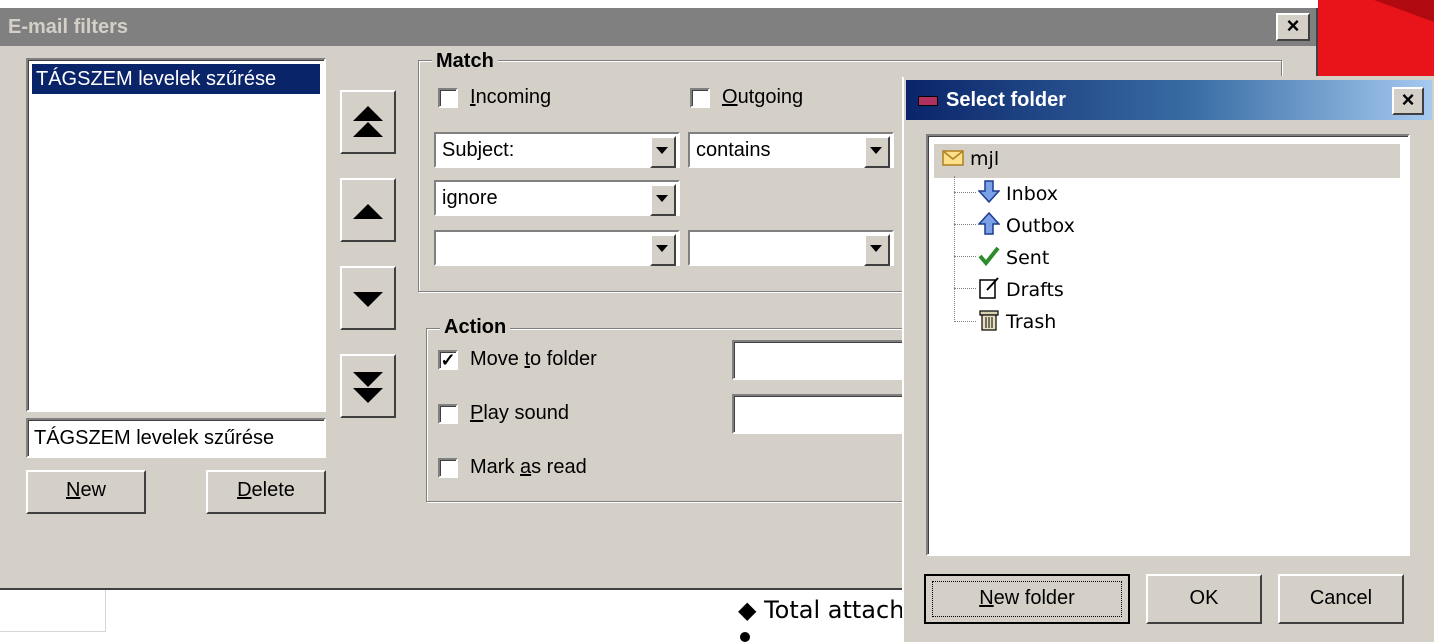 The height and width of the screenshot is (642, 1434). I want to click on mark-as-read-checkbox, so click(448, 468).